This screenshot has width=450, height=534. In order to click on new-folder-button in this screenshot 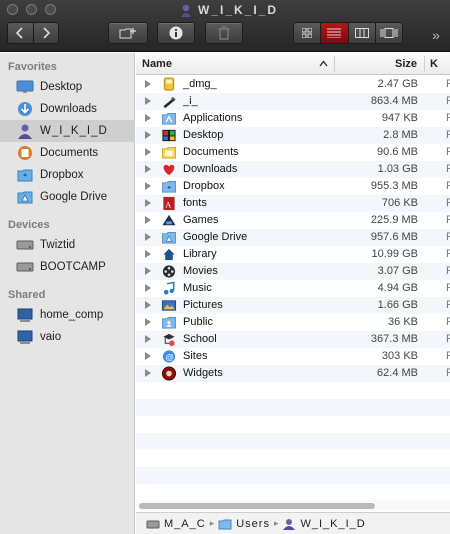, I will do `click(128, 33)`.